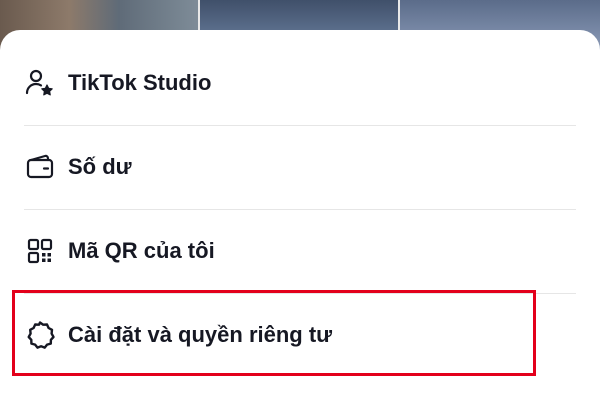 Image resolution: width=600 pixels, height=400 pixels. What do you see at coordinates (40, 251) in the screenshot?
I see `qr-code-icon` at bounding box center [40, 251].